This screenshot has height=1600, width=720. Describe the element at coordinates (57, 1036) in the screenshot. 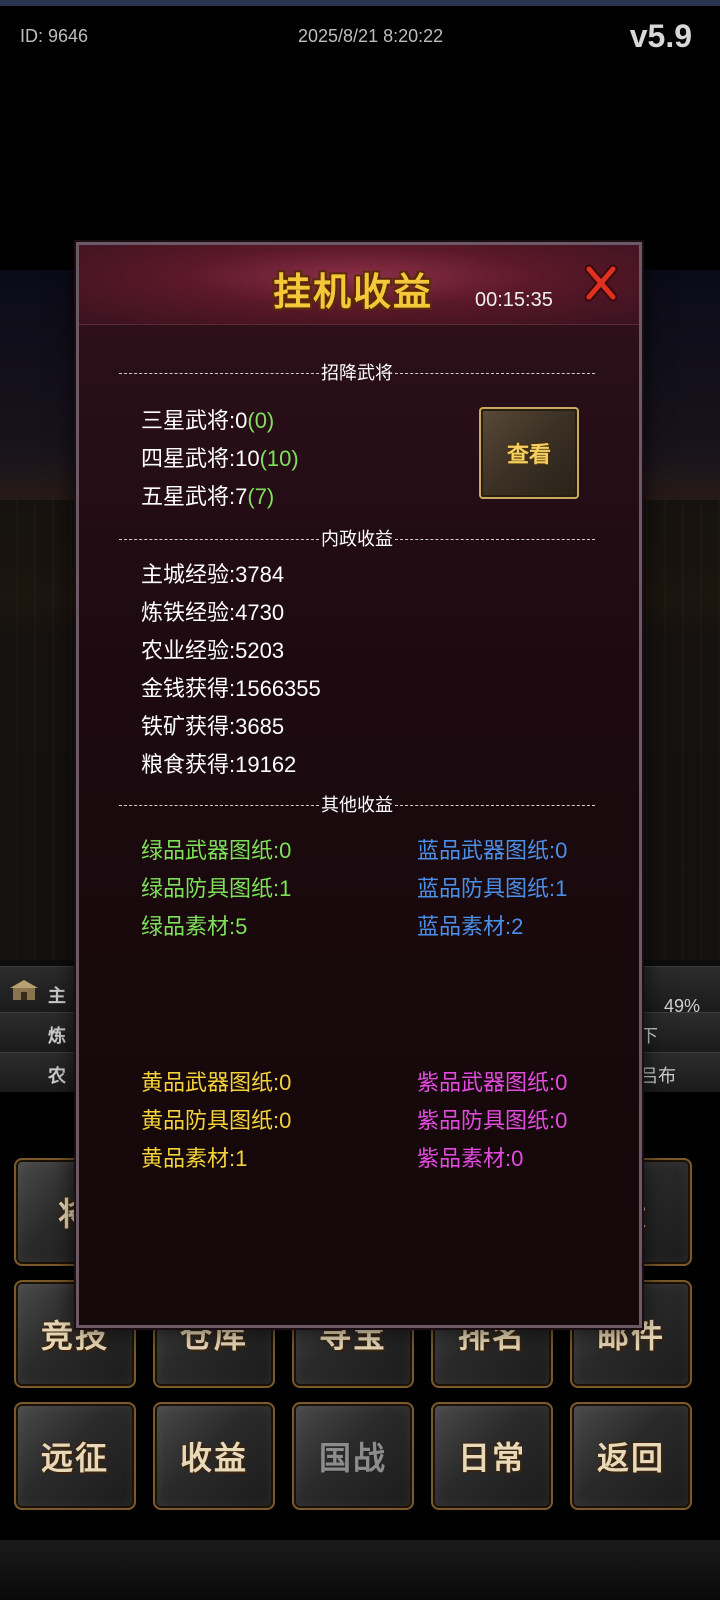

I see `status-iron-label: 炼` at that location.